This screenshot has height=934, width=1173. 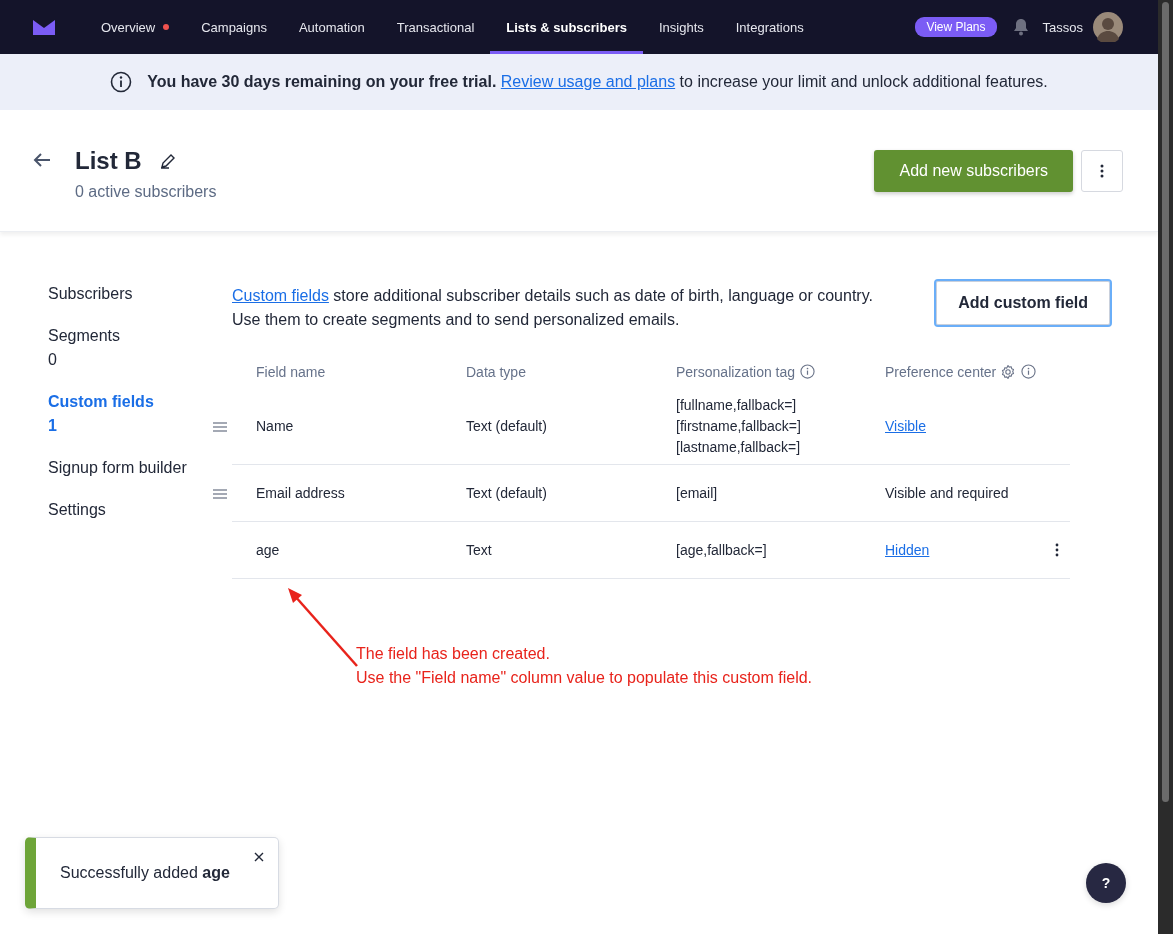 I want to click on column-label: Field name, so click(x=291, y=372).